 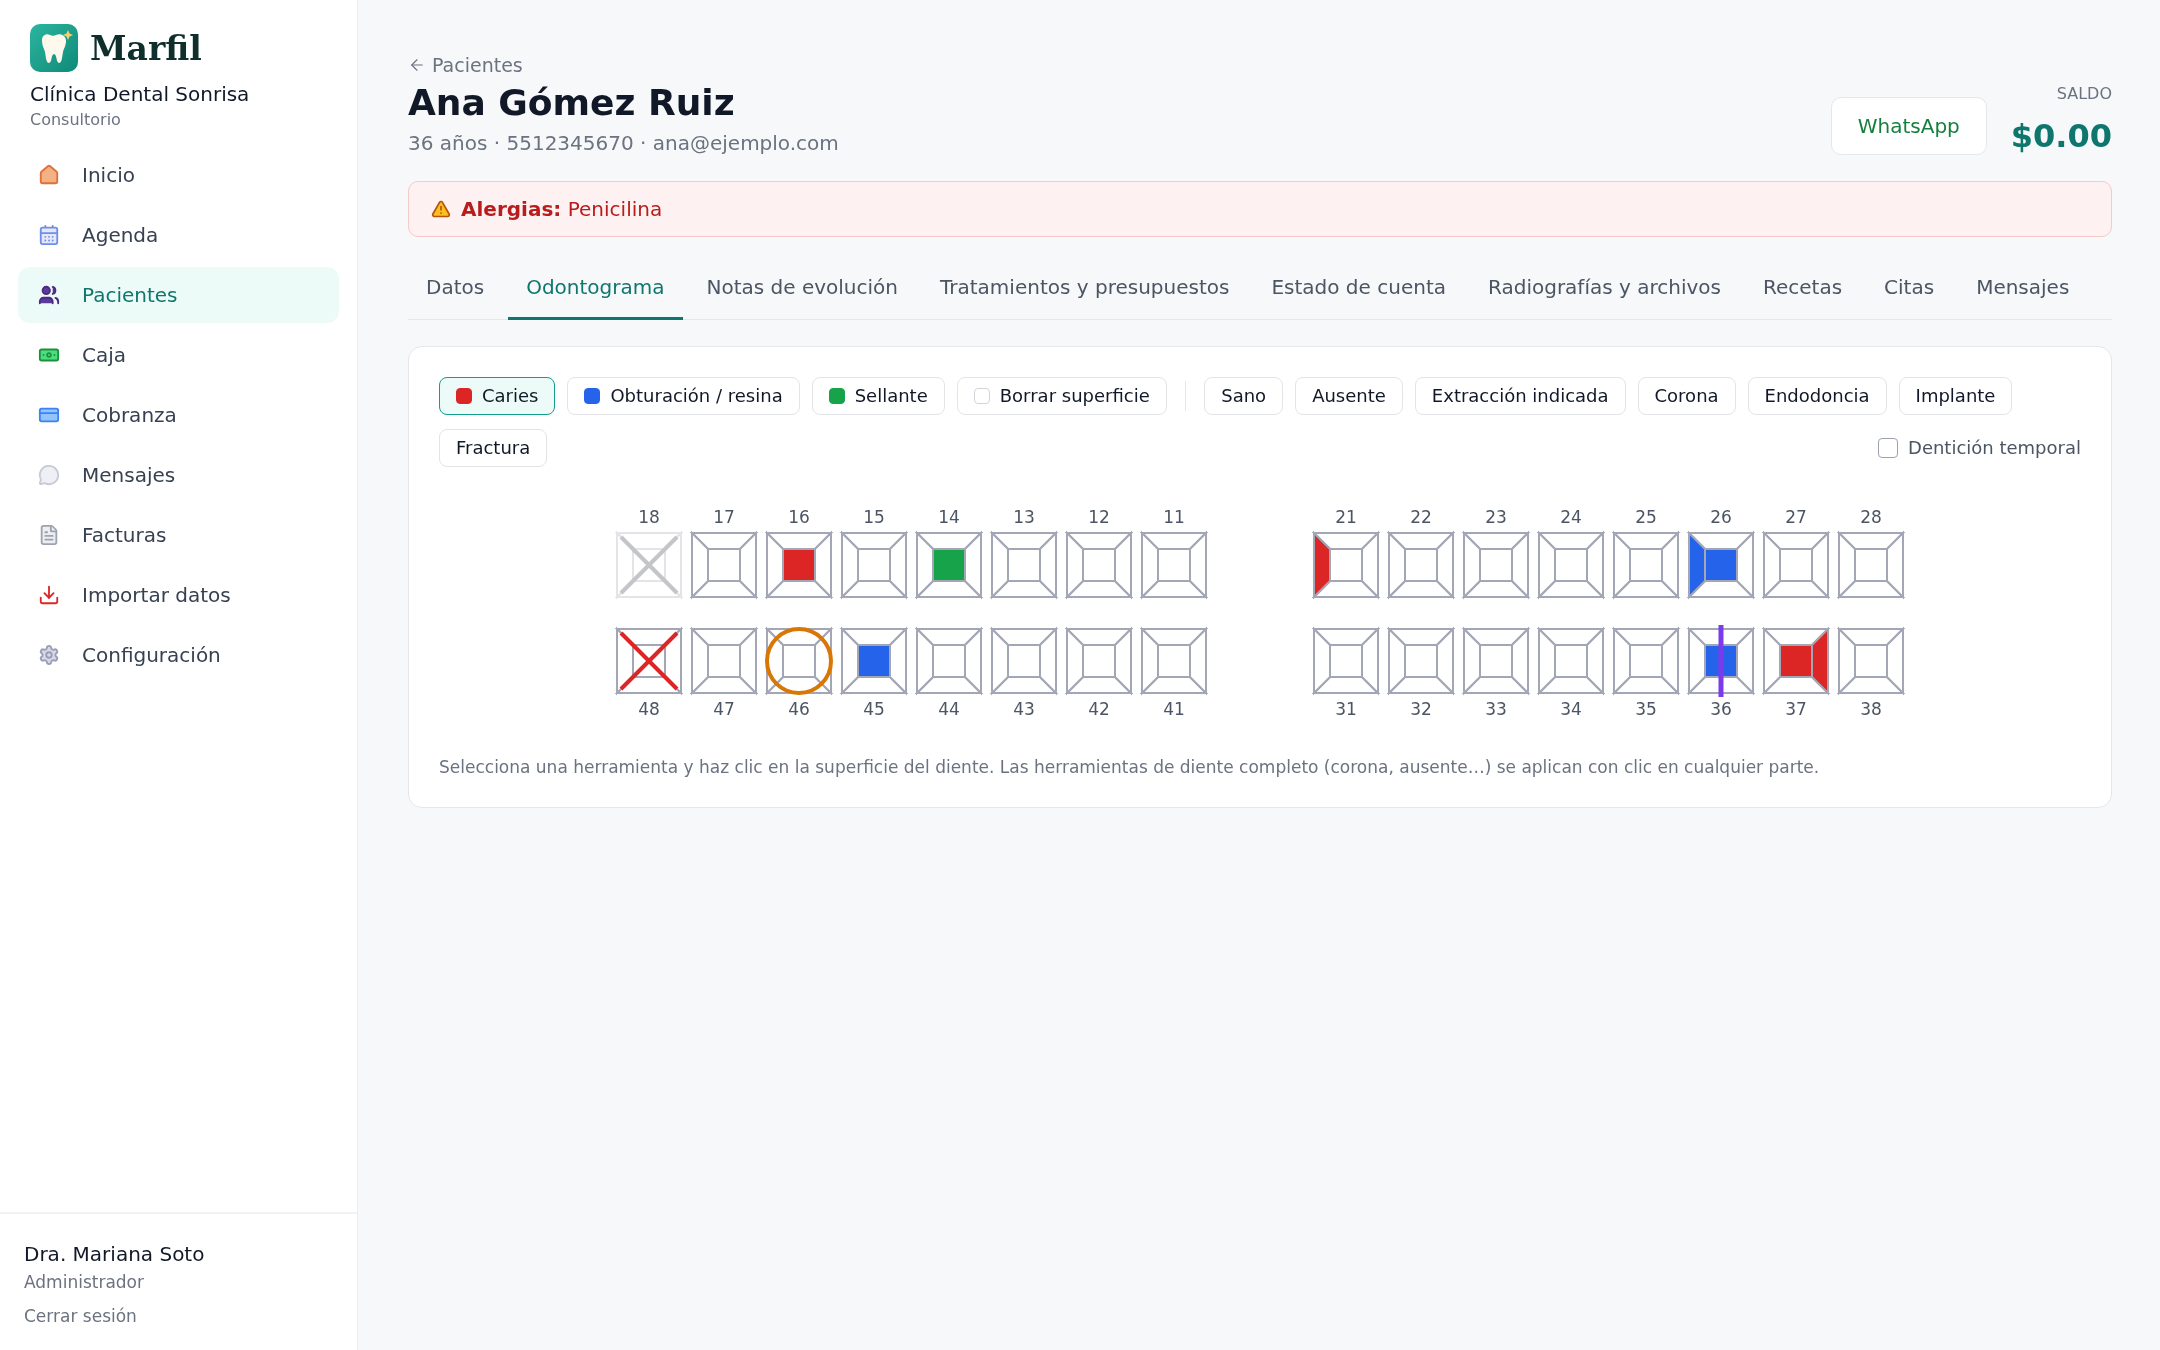 What do you see at coordinates (1796, 708) in the screenshot?
I see `tooth-number: 37` at bounding box center [1796, 708].